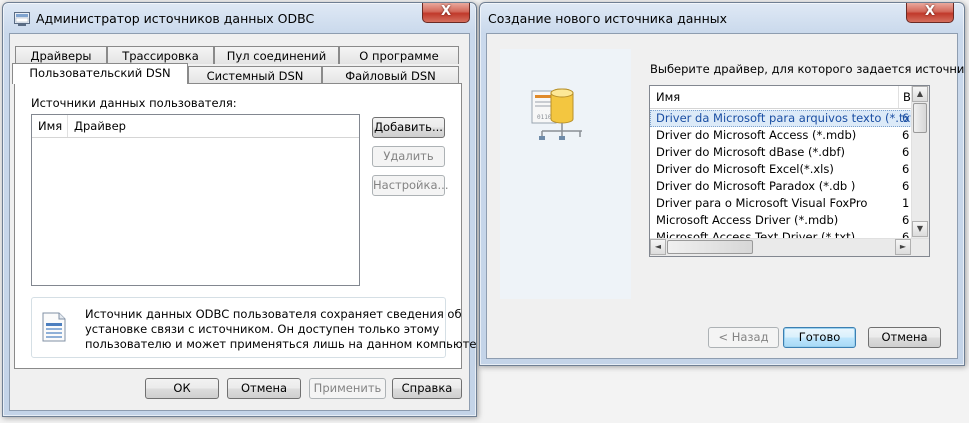 The image size is (969, 423). I want to click on column-header-driver: Драйвер, so click(213, 126).